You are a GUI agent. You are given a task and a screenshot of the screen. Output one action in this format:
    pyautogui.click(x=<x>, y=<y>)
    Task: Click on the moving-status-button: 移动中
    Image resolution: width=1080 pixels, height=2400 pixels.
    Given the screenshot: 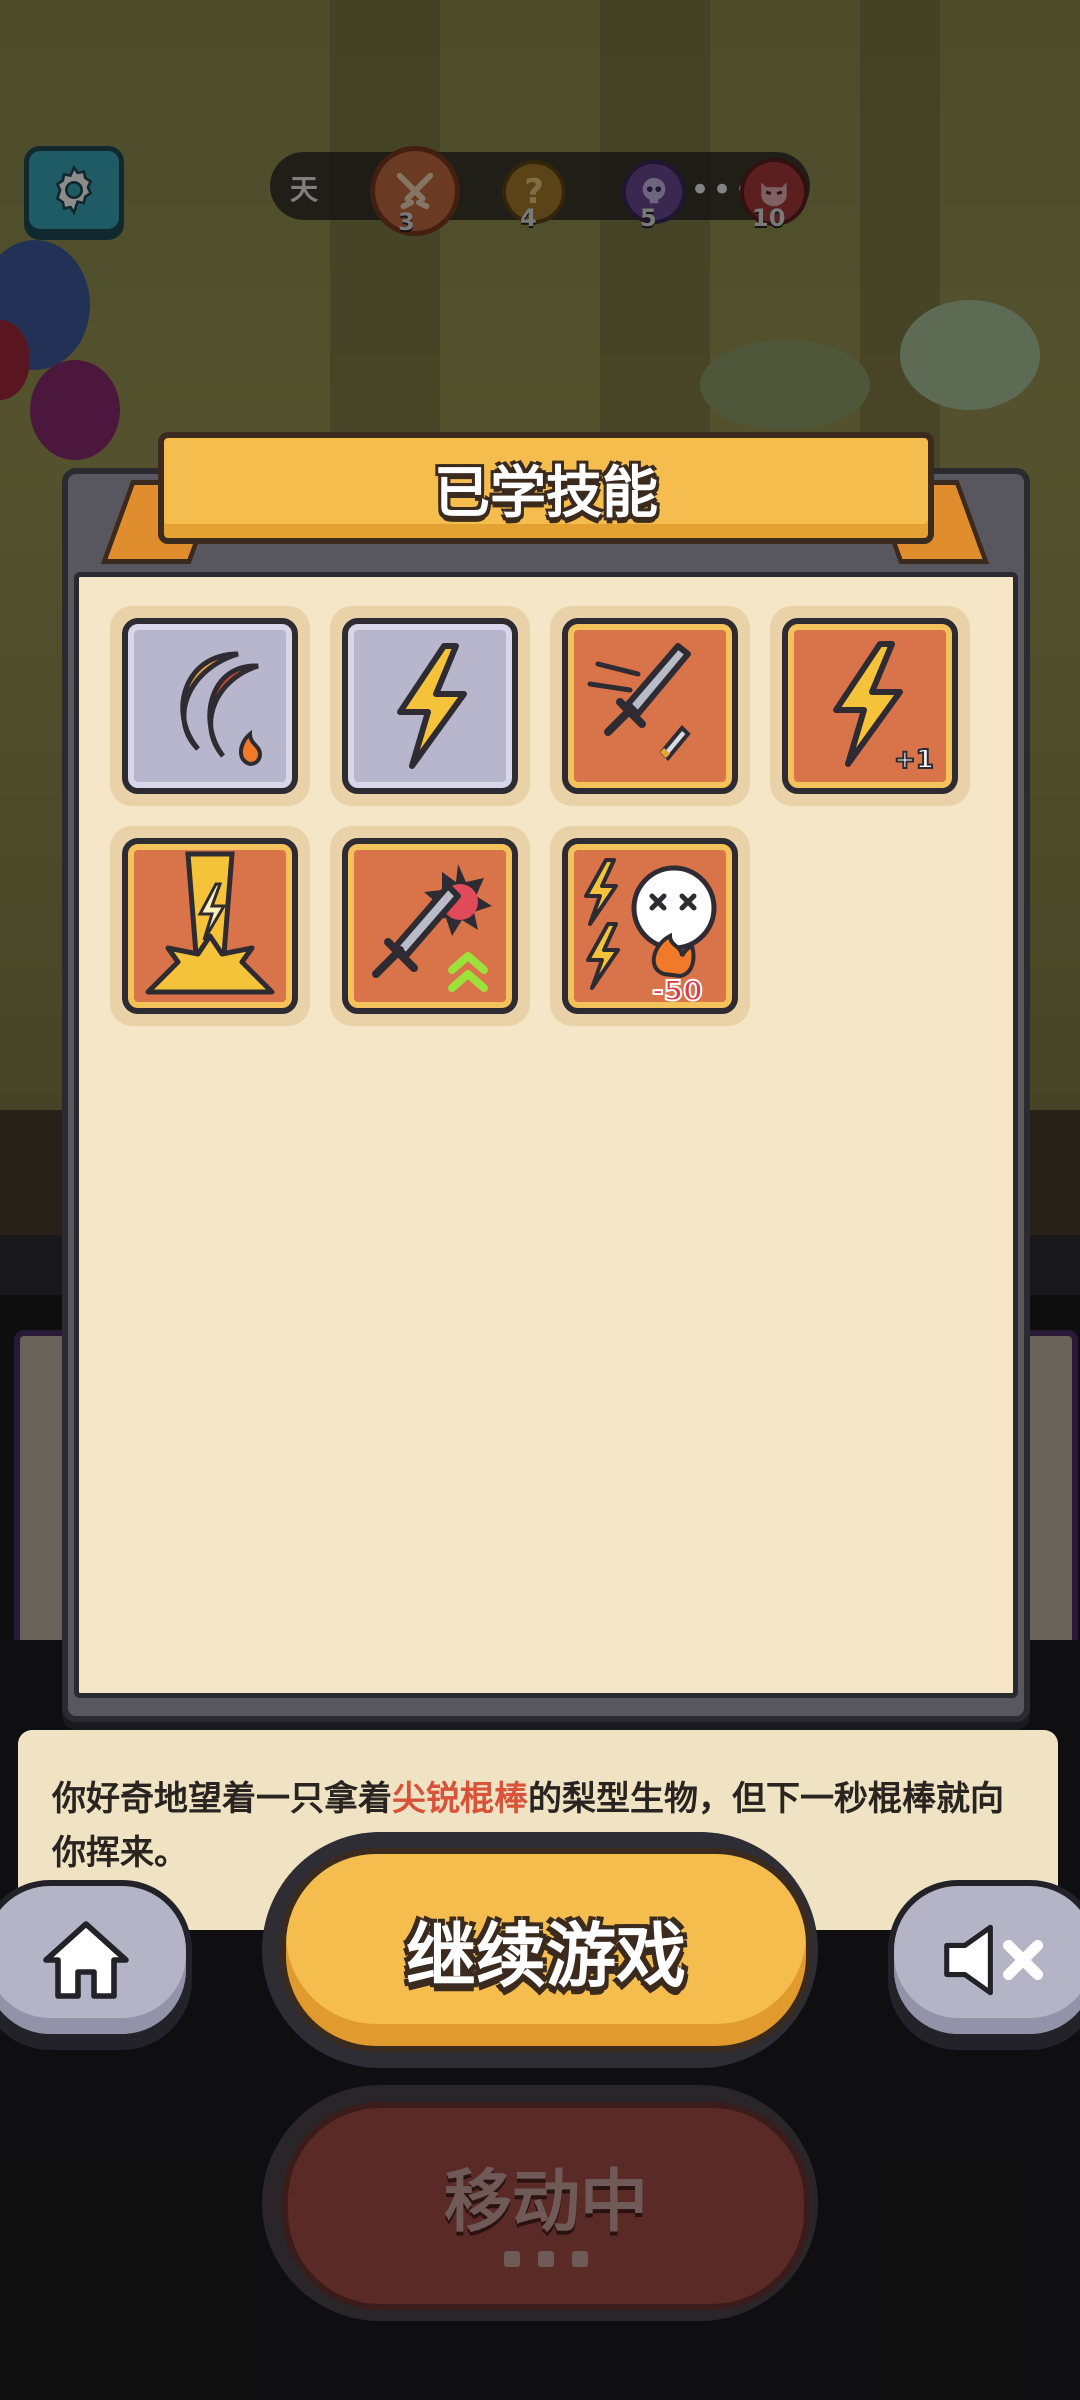 What is the action you would take?
    pyautogui.click(x=546, y=2206)
    